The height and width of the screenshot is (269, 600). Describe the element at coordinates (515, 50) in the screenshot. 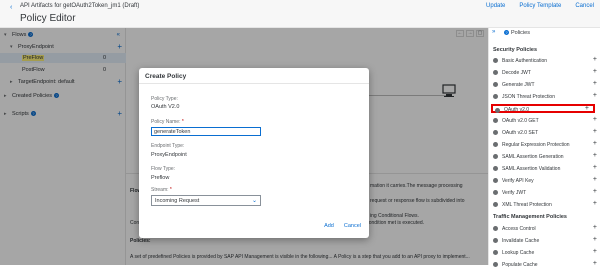

I see `security-policies-title: Security Policies` at that location.